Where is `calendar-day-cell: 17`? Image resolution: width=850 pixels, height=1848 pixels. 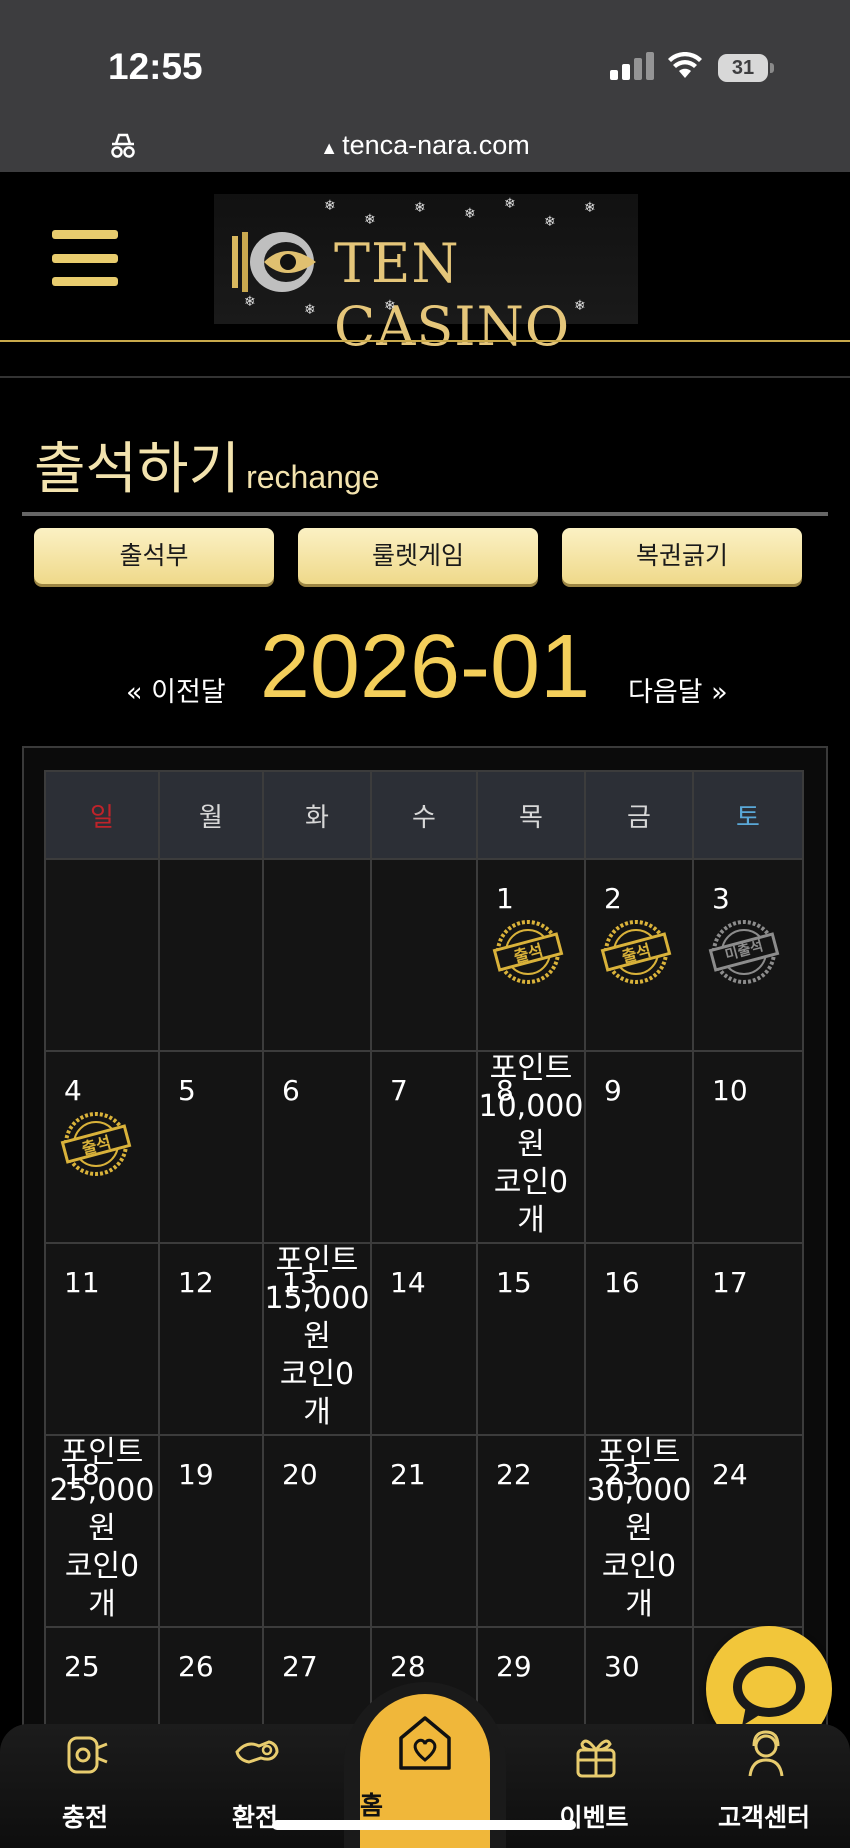 calendar-day-cell: 17 is located at coordinates (748, 1339).